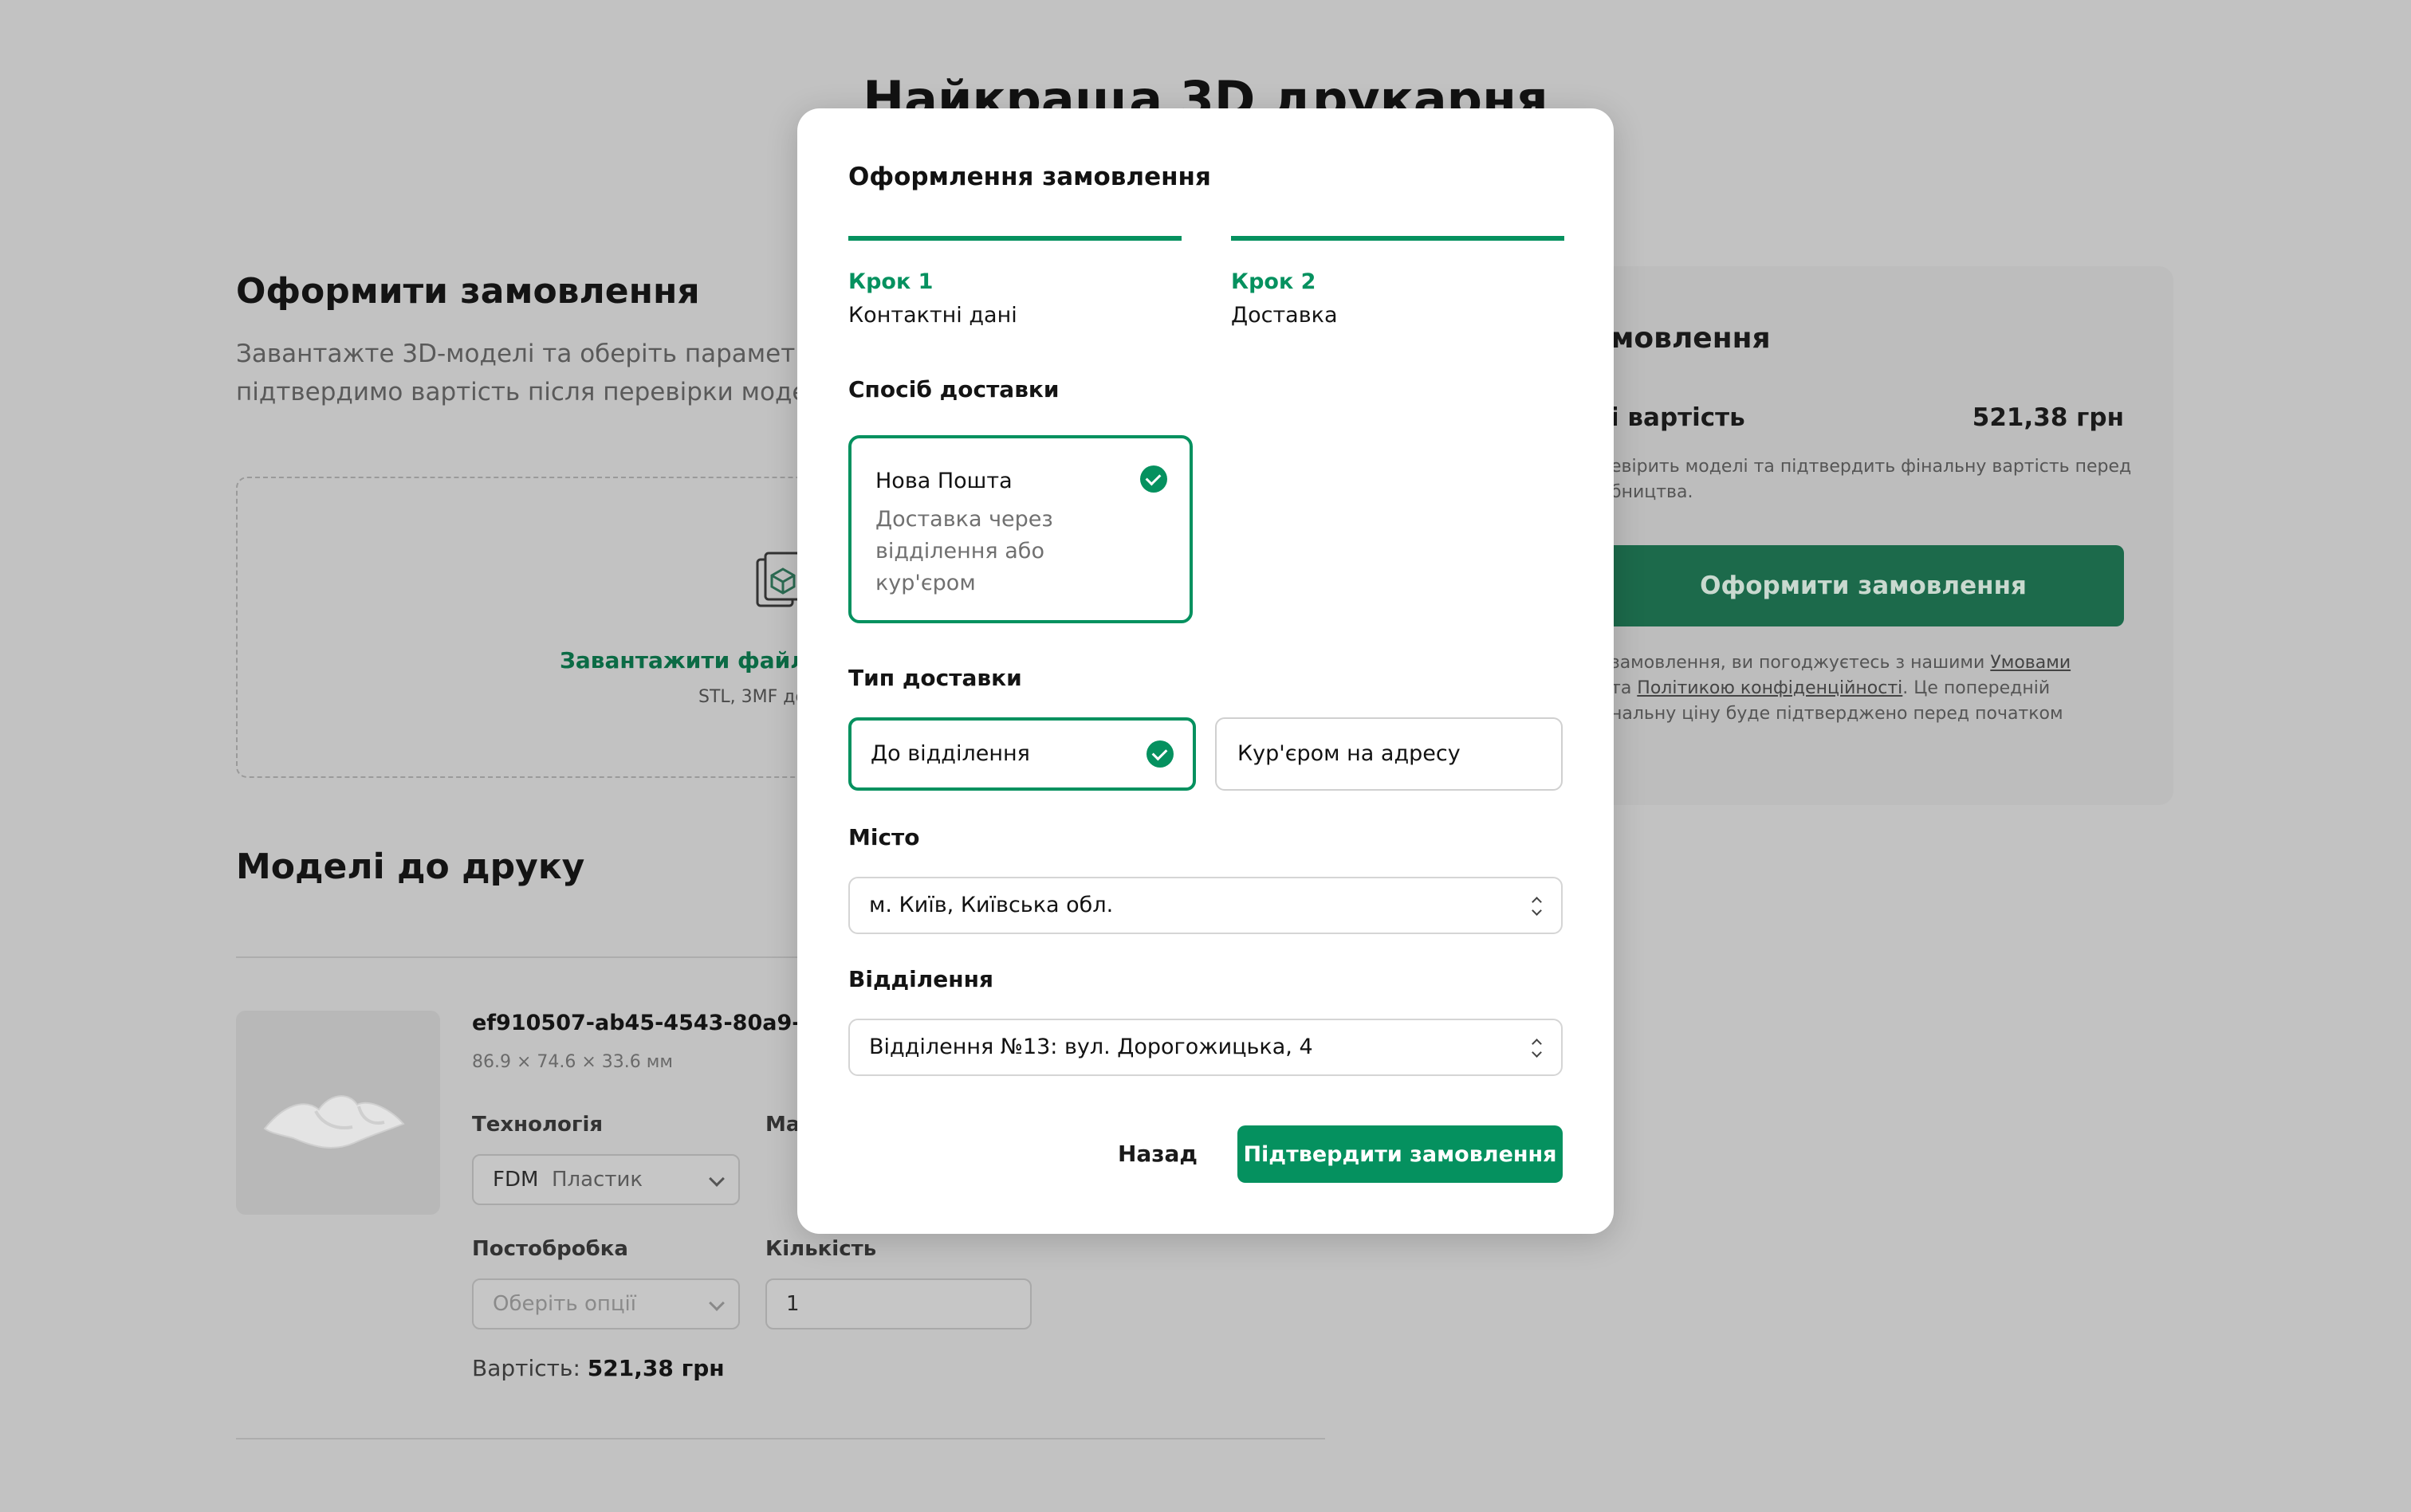 The height and width of the screenshot is (1512, 2411). What do you see at coordinates (1158, 1153) in the screenshot?
I see `back-button: Назад` at bounding box center [1158, 1153].